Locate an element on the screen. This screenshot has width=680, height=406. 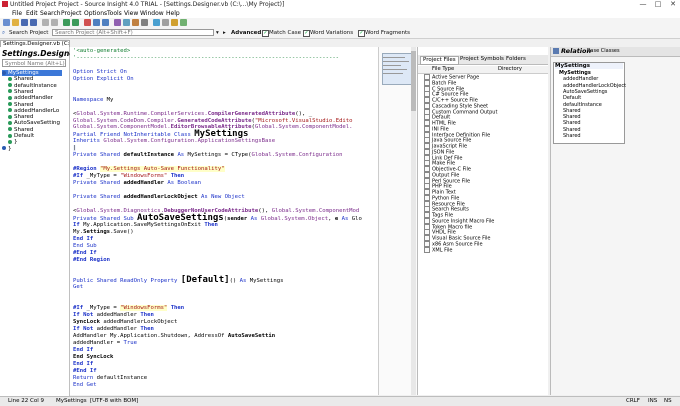
maximize-button: □ is located at coordinates (658, 4).